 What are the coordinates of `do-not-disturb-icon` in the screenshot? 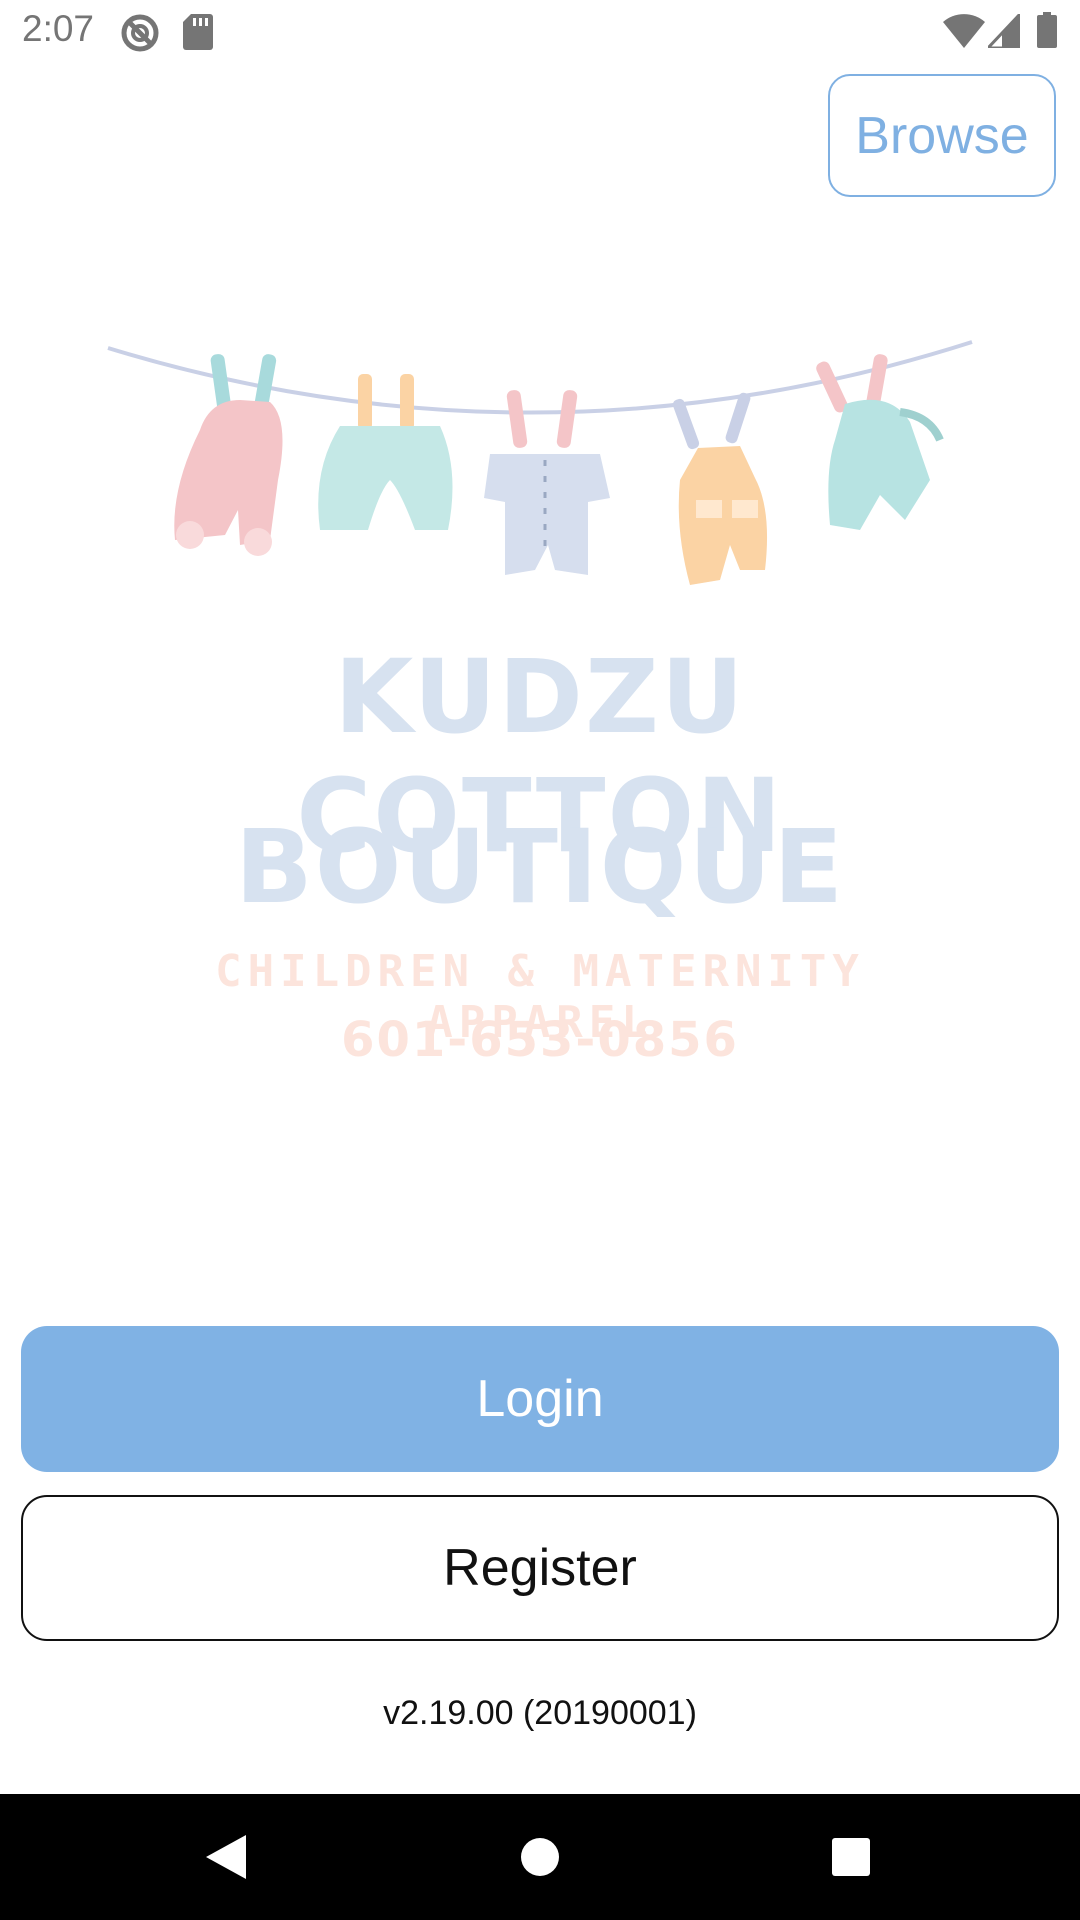 It's located at (140, 35).